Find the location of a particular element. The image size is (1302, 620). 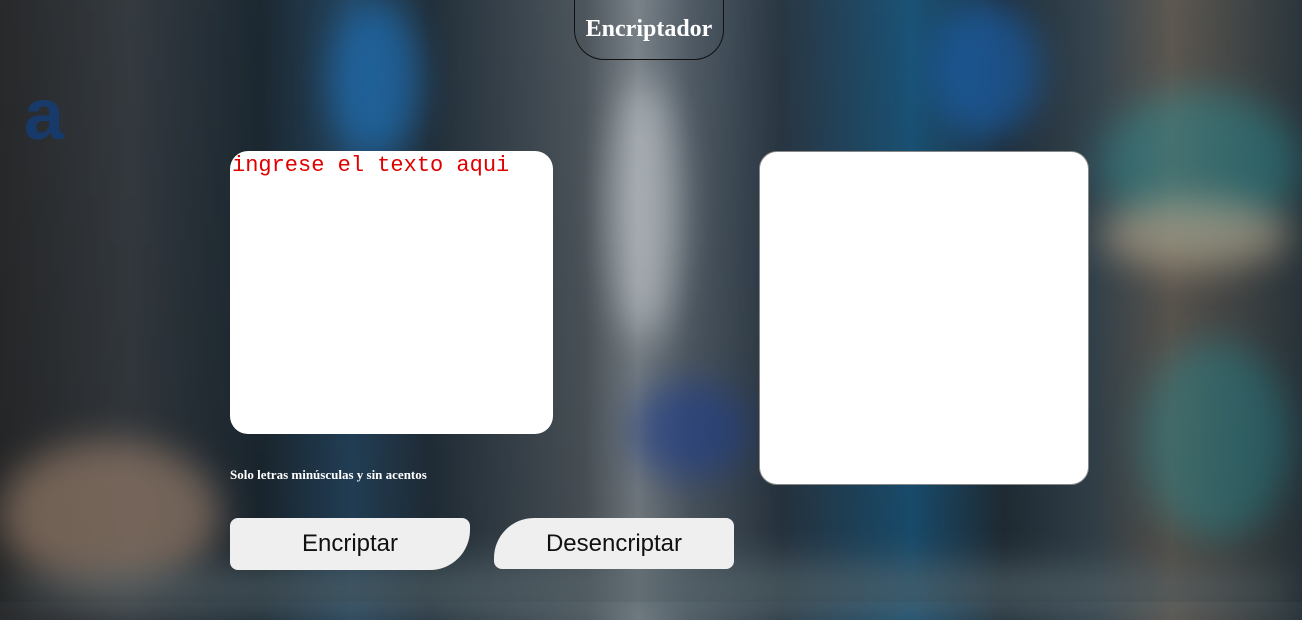

title-box: Encriptador is located at coordinates (649, 30).